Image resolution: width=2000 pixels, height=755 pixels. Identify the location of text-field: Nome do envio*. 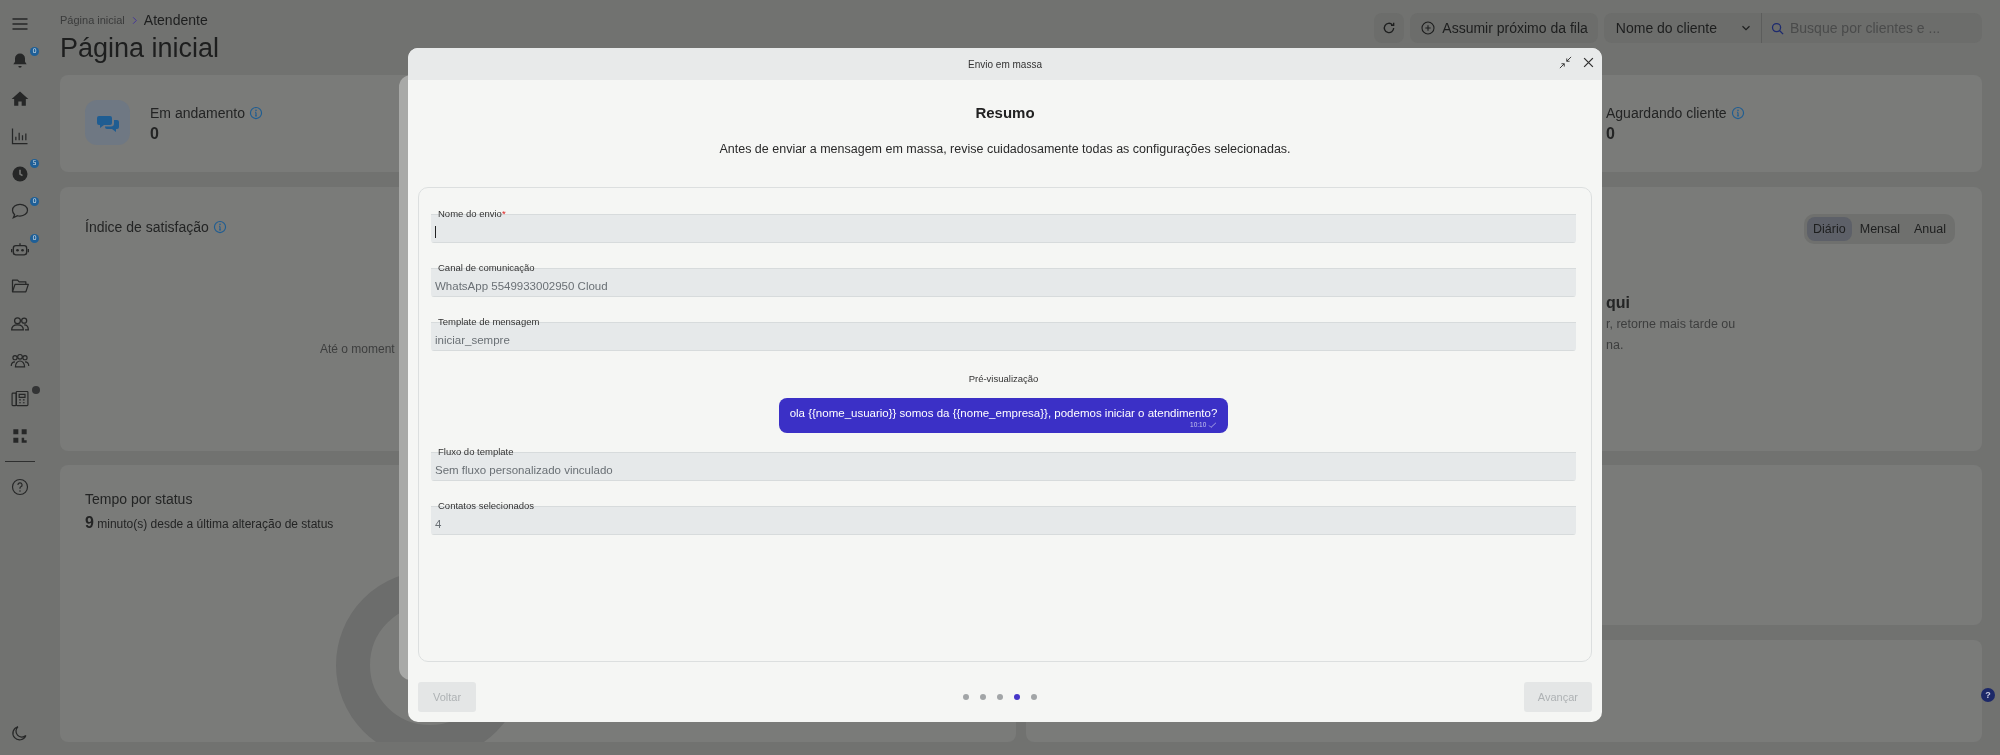
(1003, 225).